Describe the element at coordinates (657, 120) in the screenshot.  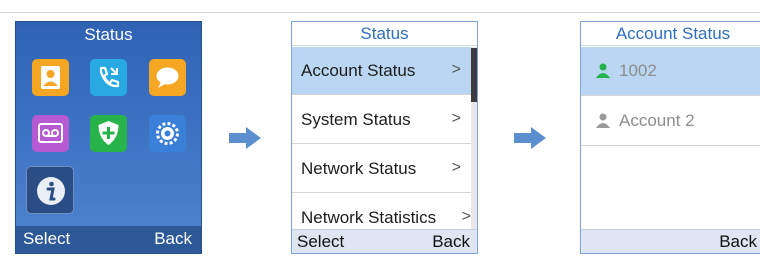
I see `account-label: Account 2` at that location.